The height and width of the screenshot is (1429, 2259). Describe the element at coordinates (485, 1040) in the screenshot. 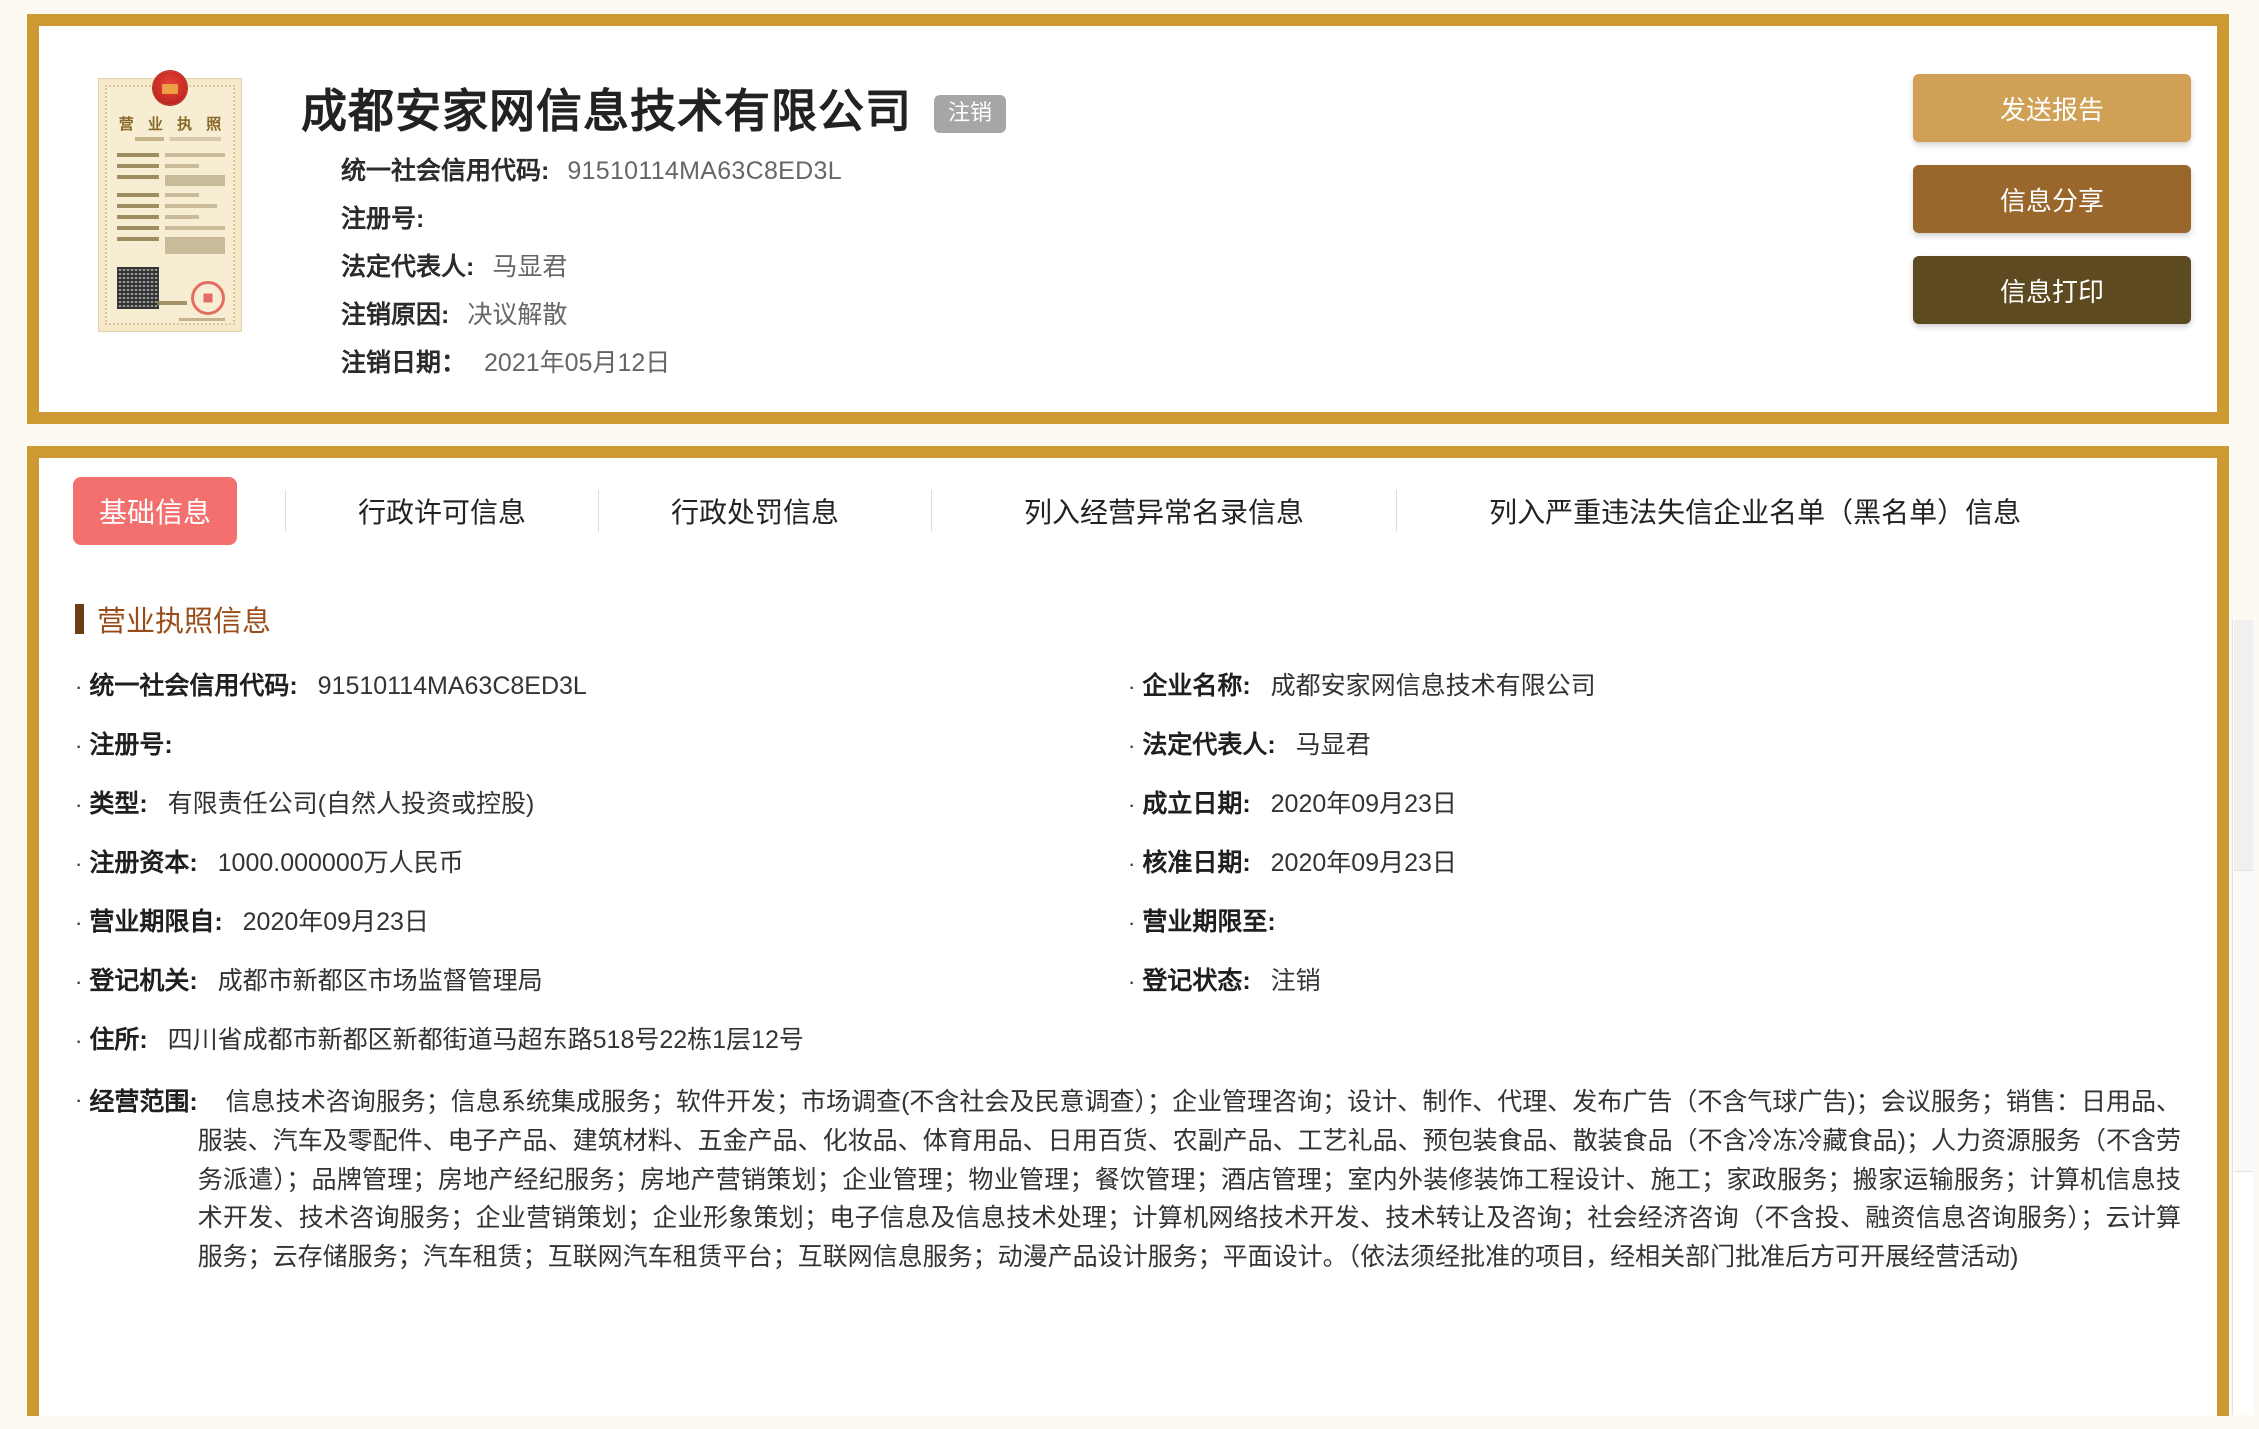

I see `value-address: 四川省成都市新都区新都街道马超东路518号22栋1层12号` at that location.